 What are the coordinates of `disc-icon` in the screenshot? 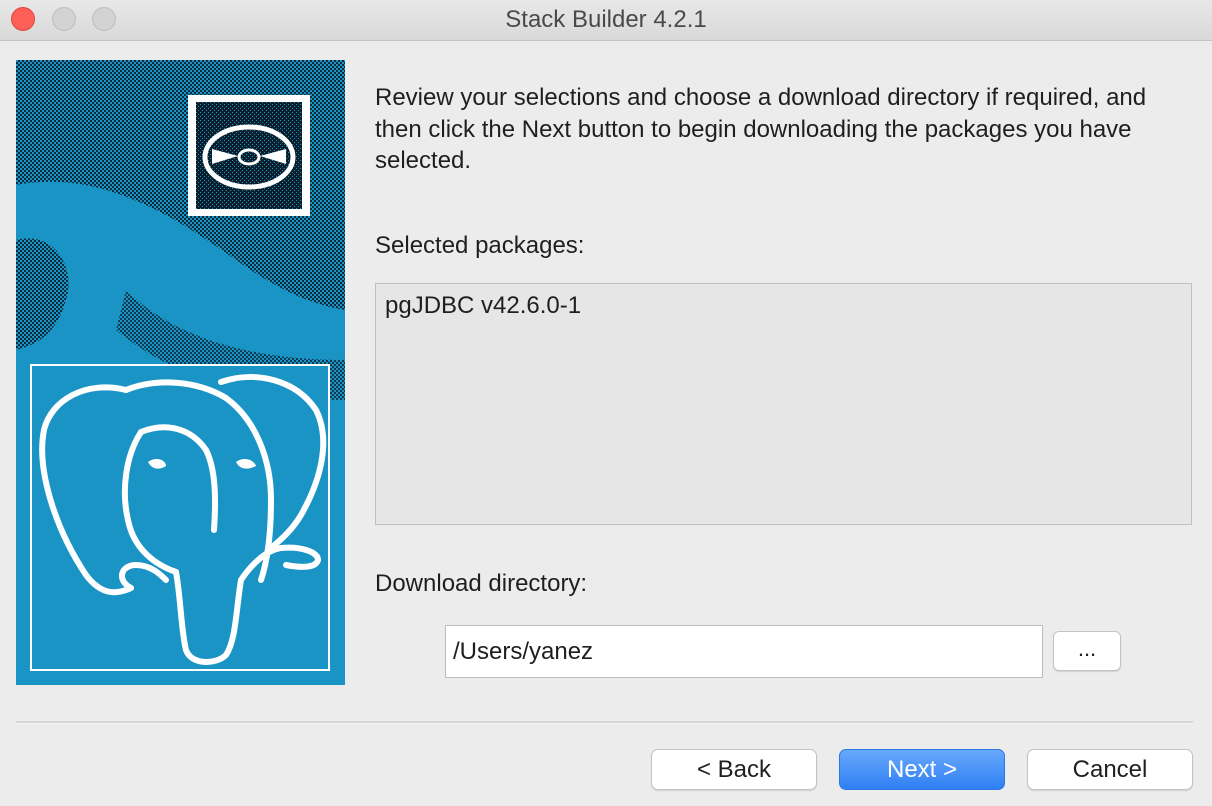 It's located at (249, 155).